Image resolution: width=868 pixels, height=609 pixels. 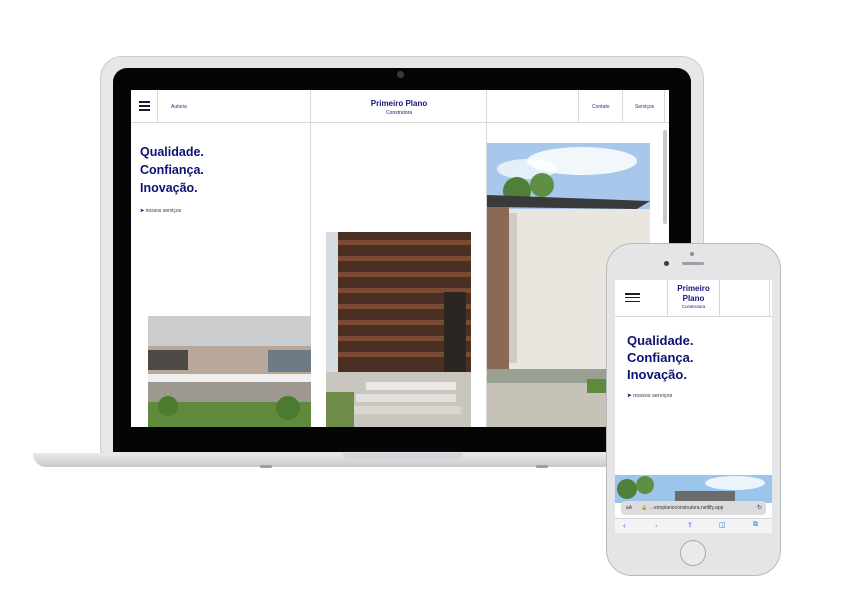 I want to click on browser-toolbar: ‹ › ⇪ ◫ ⧉, so click(x=693, y=525).